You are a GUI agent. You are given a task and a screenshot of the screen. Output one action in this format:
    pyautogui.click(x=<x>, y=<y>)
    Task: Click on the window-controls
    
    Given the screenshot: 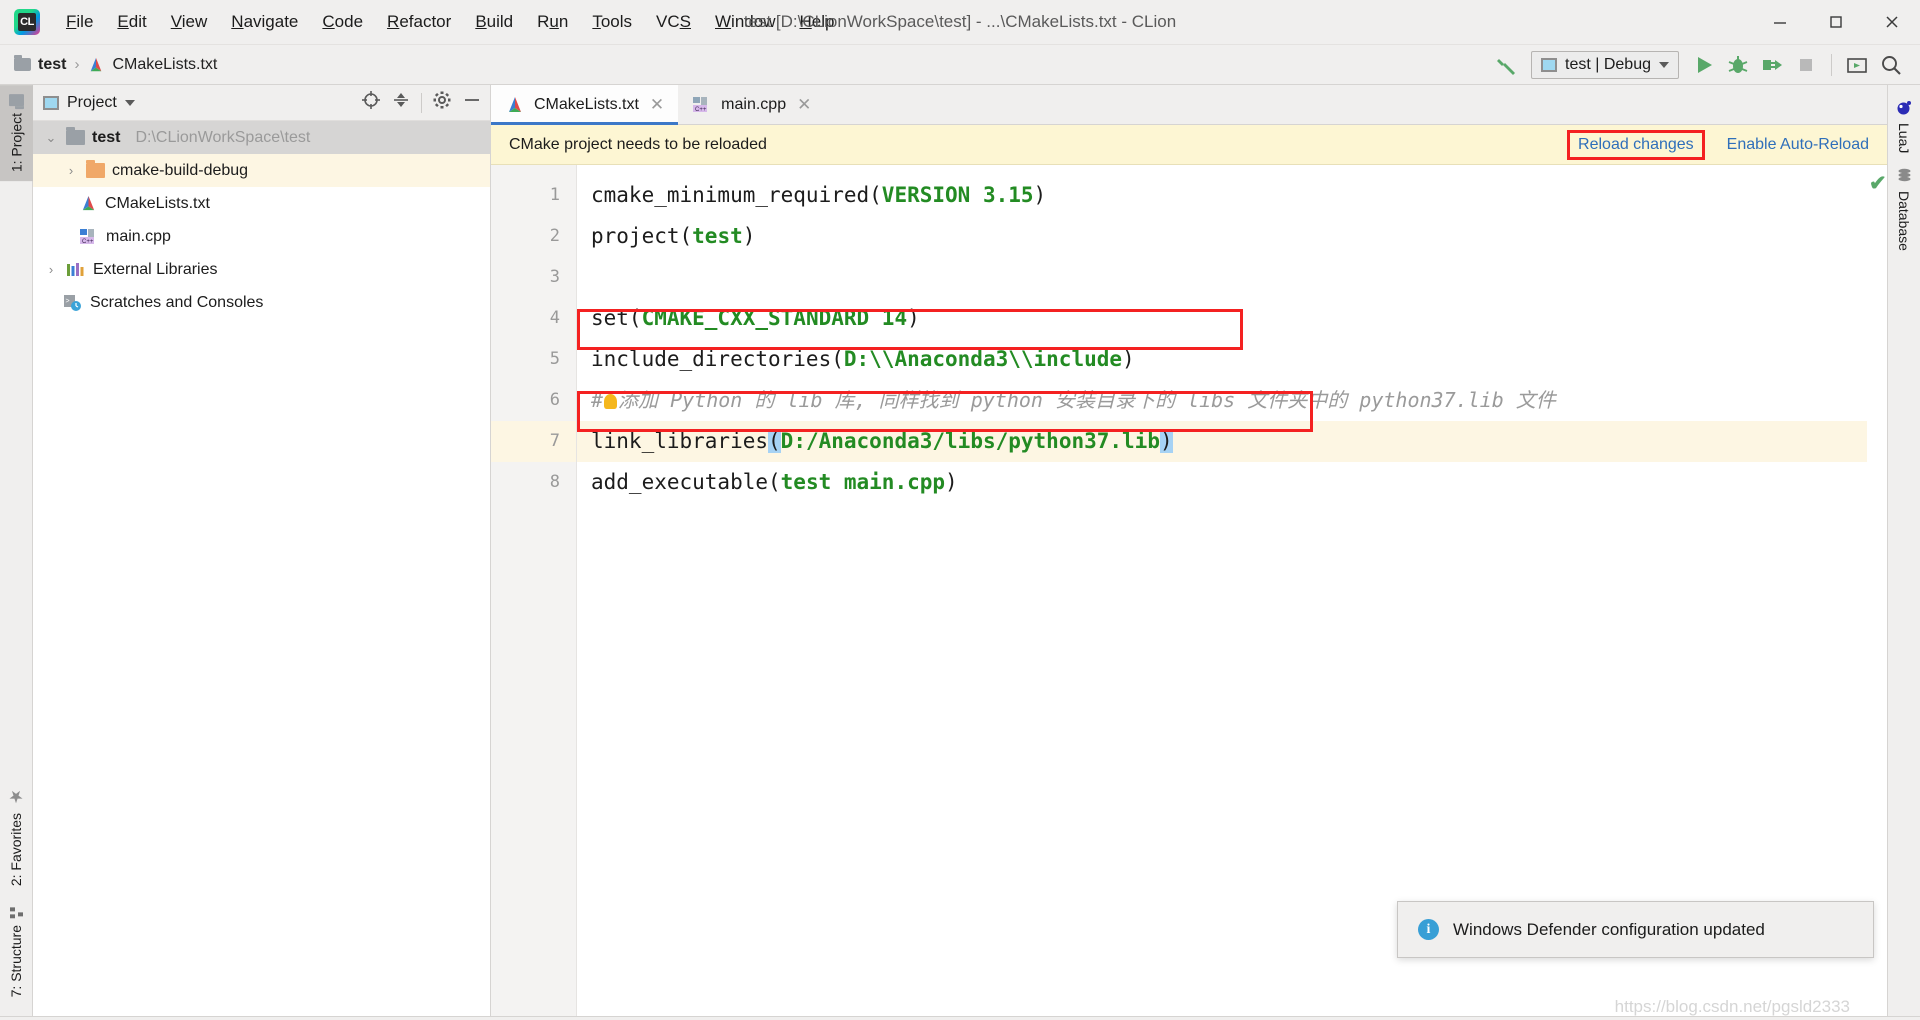 What is the action you would take?
    pyautogui.click(x=1836, y=22)
    